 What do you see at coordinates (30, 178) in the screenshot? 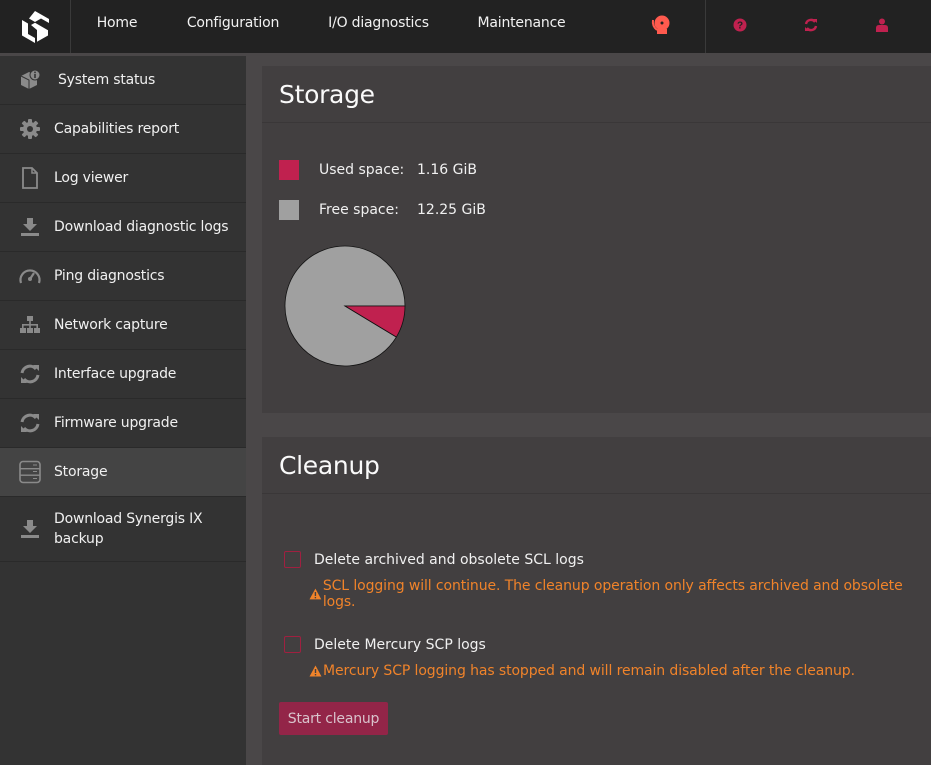
I see `document-icon` at bounding box center [30, 178].